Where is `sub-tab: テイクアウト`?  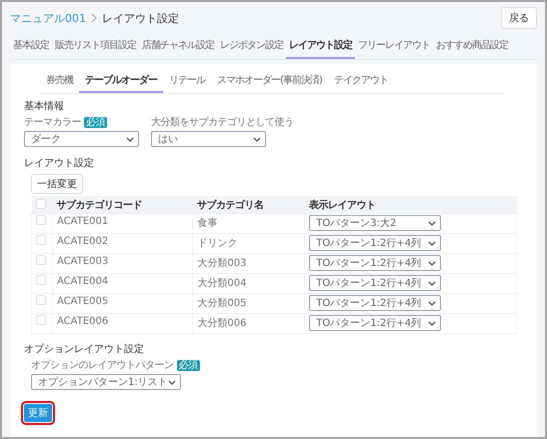 sub-tab: テイクアウト is located at coordinates (361, 81).